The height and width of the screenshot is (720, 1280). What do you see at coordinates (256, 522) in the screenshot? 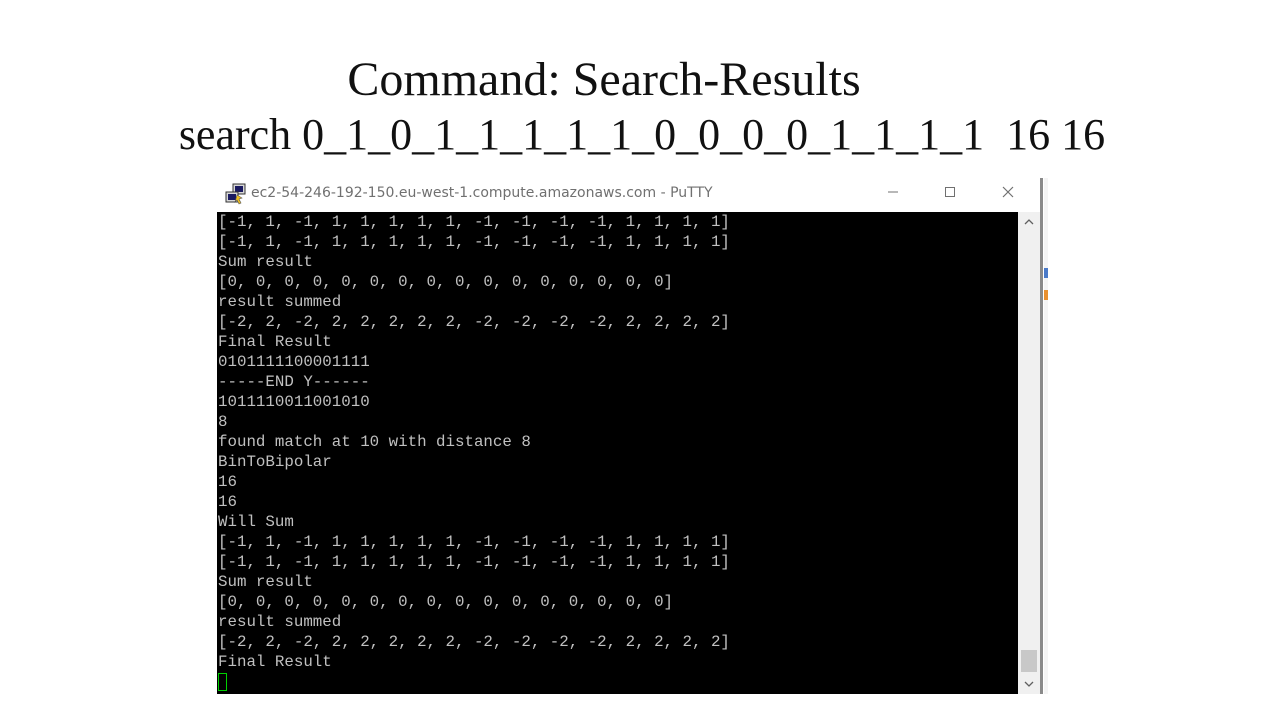
I see `terminal-line: Will Sum` at bounding box center [256, 522].